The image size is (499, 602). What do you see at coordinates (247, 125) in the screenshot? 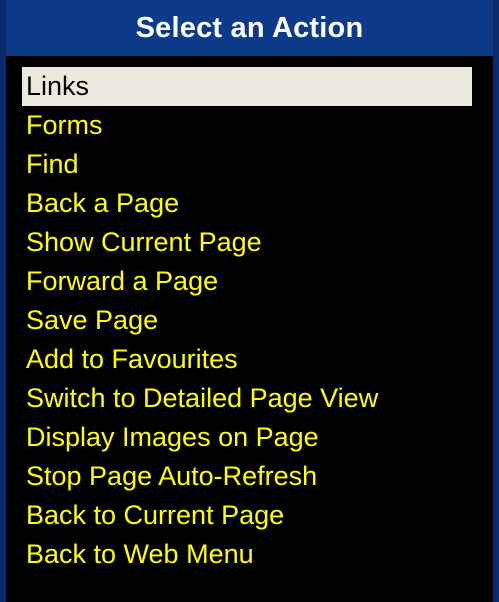
I see `menu-item-forms: Forms` at bounding box center [247, 125].